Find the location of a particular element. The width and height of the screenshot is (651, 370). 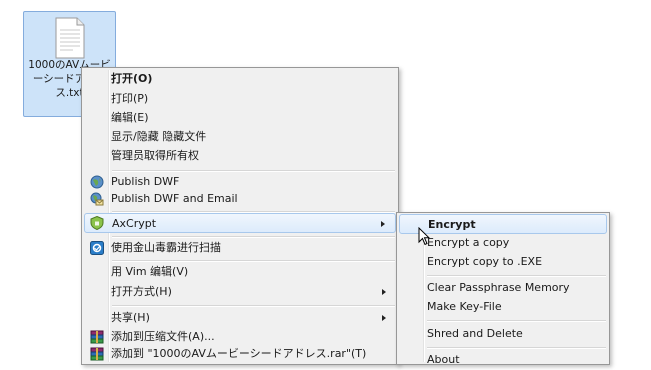

mouse-cursor-icon is located at coordinates (424, 236).